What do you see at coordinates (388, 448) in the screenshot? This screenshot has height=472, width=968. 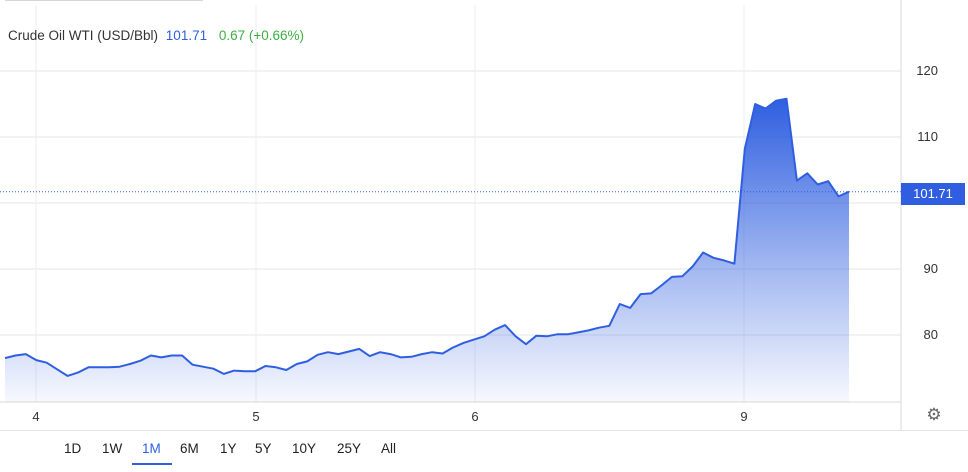 I see `range-button-all: All` at bounding box center [388, 448].